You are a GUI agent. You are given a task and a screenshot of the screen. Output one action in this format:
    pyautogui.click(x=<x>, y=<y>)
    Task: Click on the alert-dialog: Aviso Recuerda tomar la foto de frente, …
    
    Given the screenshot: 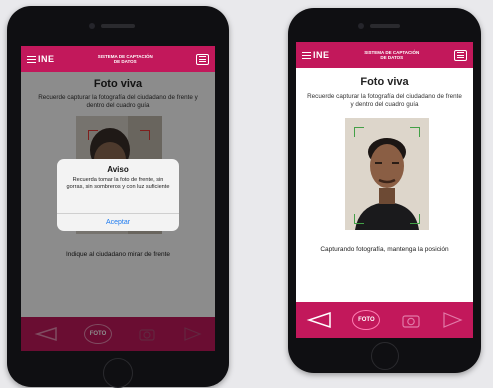 What is the action you would take?
    pyautogui.click(x=118, y=195)
    